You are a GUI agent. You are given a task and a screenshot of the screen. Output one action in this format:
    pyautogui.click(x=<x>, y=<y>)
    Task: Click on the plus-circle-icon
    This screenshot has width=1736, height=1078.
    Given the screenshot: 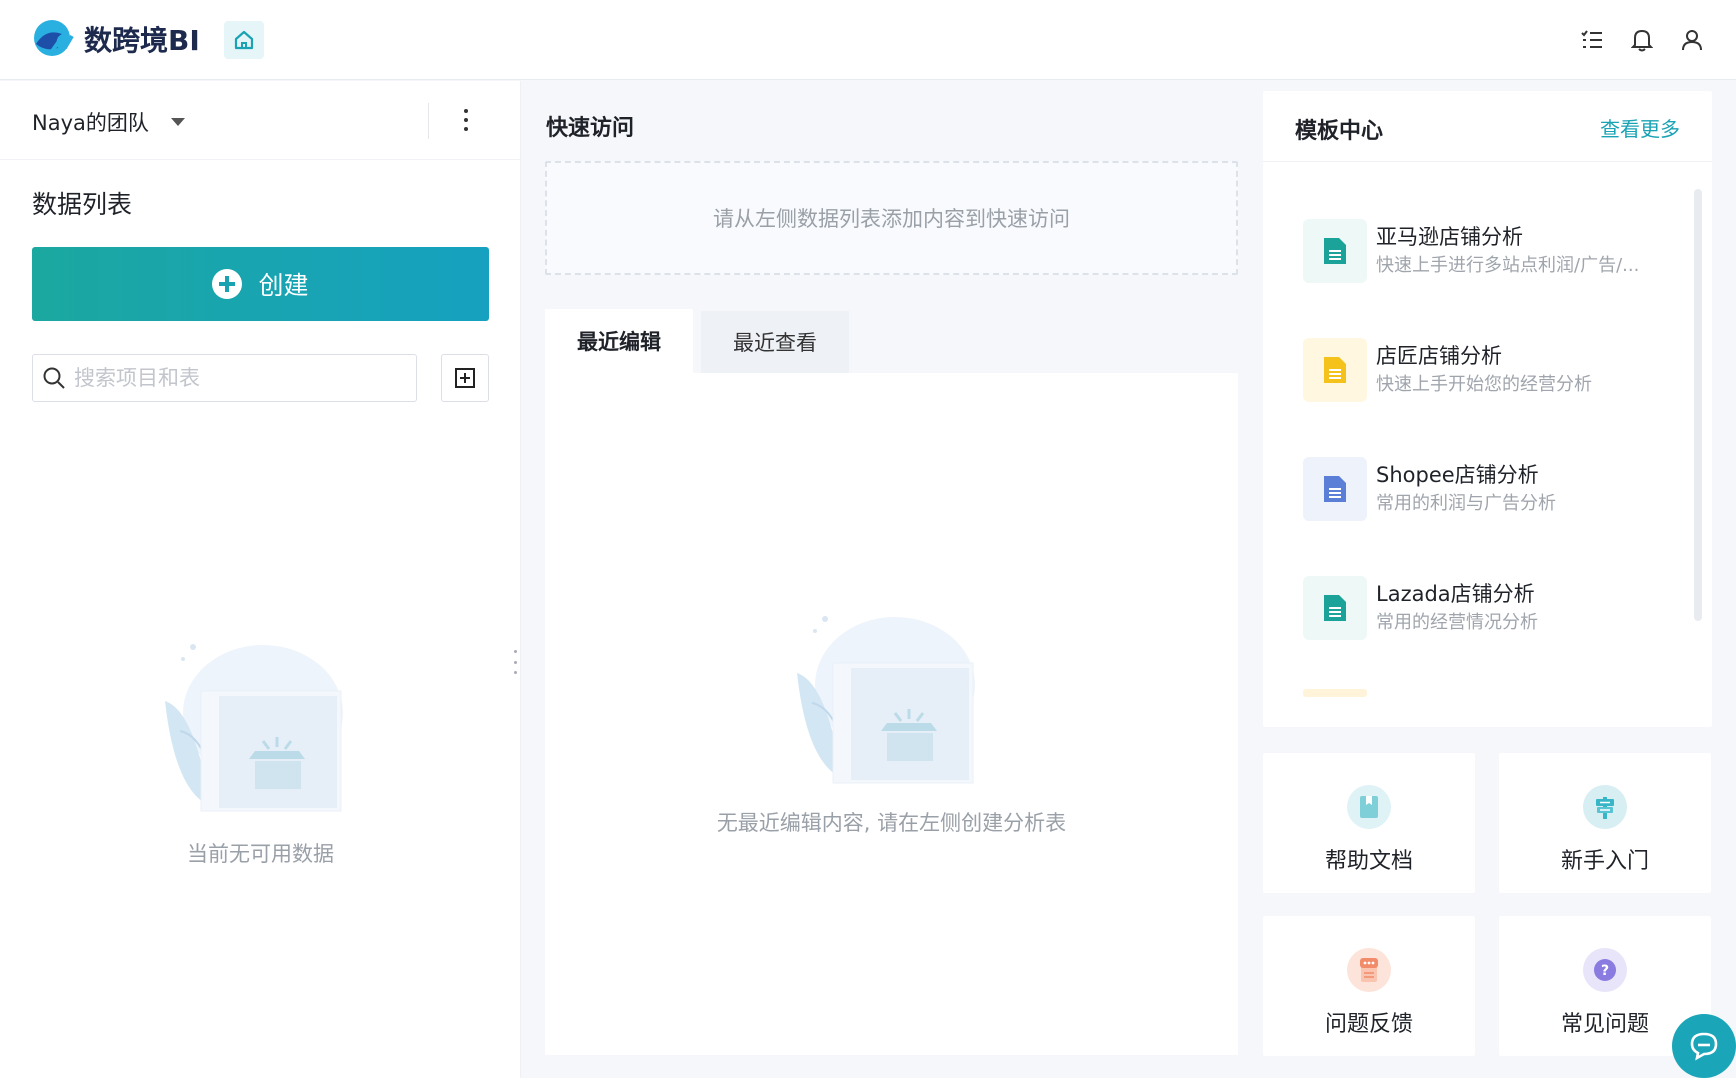 What is the action you would take?
    pyautogui.click(x=227, y=284)
    